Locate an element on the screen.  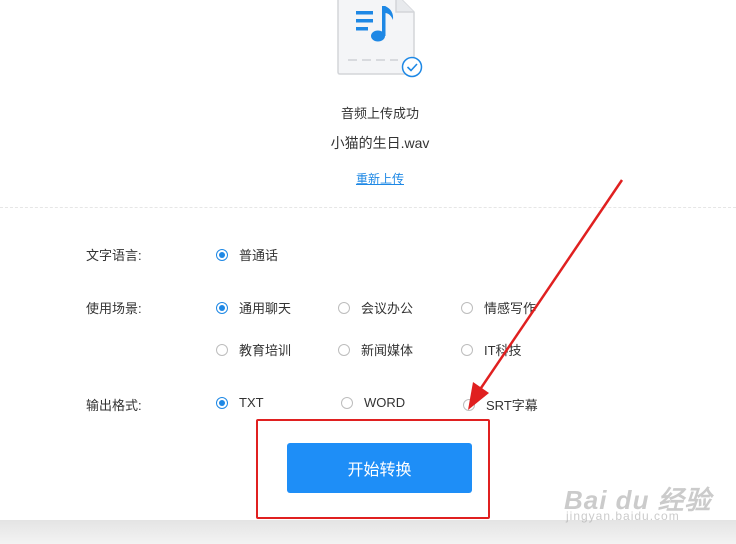
baidu-jingyan-watermark: Bai du 经验 jingyan.baidu.com is located at coordinates (647, 505).